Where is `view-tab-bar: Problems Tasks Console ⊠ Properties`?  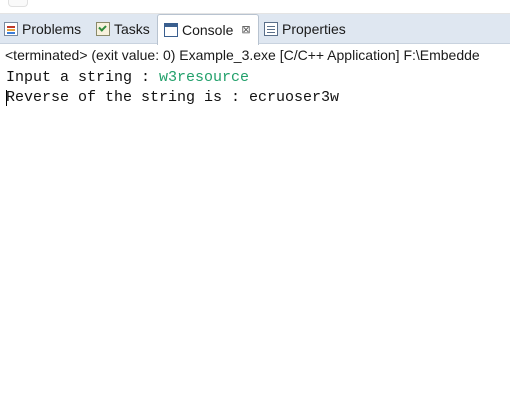
view-tab-bar: Problems Tasks Console ⊠ Properties is located at coordinates (255, 29).